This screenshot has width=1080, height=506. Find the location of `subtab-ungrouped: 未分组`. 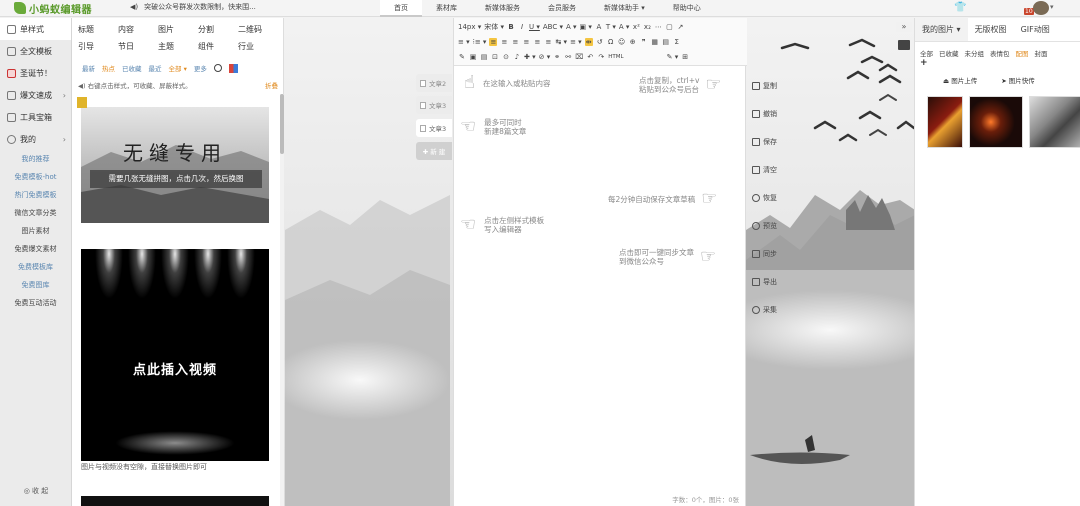

subtab-ungrouped: 未分组 is located at coordinates (975, 53).